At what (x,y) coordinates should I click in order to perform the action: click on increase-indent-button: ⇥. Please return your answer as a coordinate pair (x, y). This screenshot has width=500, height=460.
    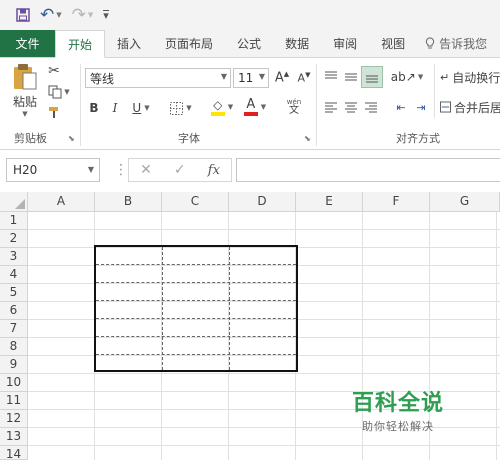
    Looking at the image, I should click on (421, 107).